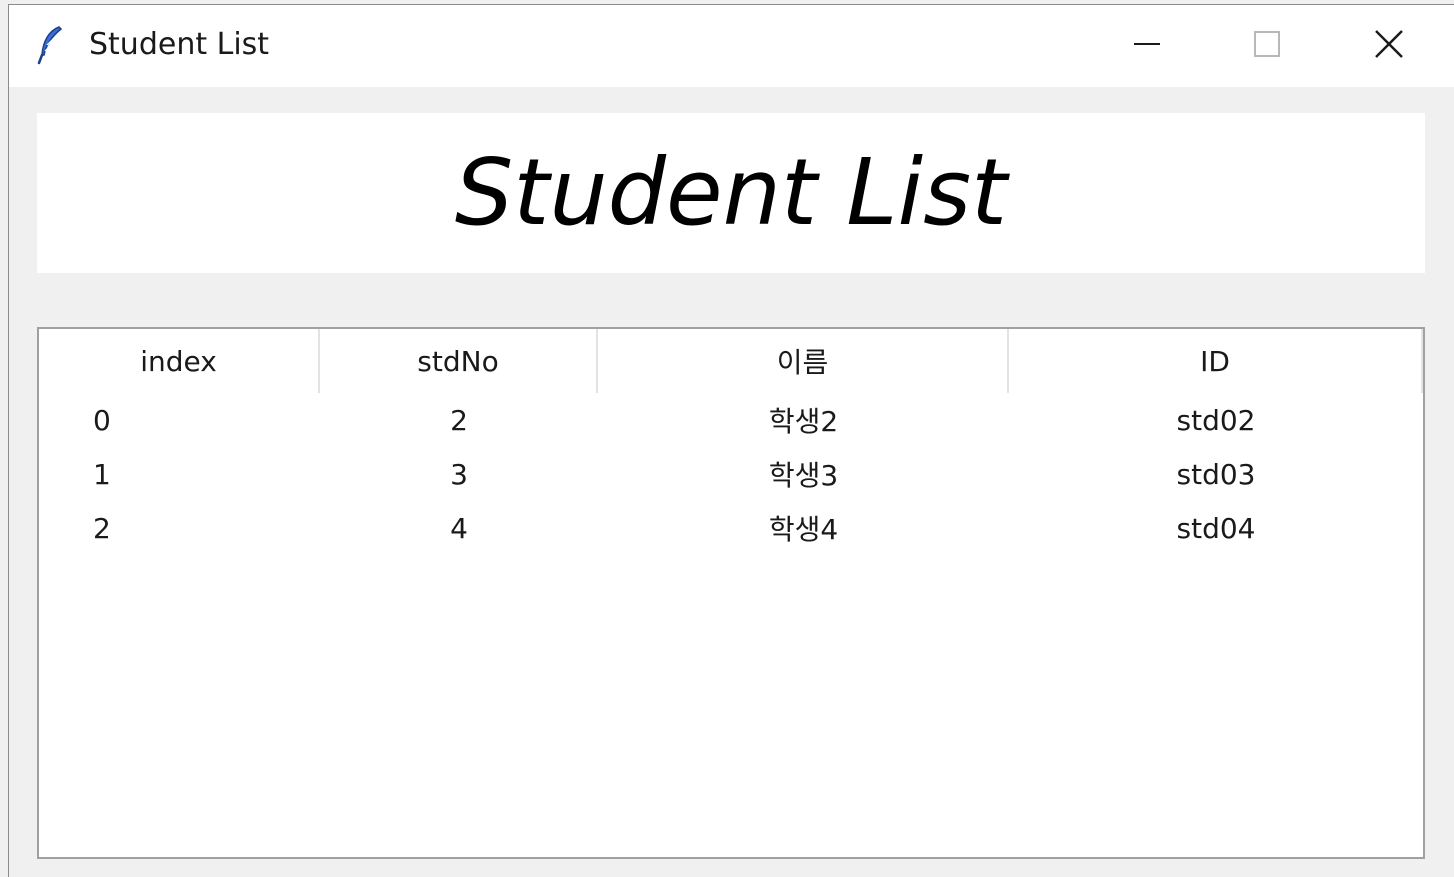 Image resolution: width=1454 pixels, height=877 pixels. I want to click on maximize-icon, so click(1267, 46).